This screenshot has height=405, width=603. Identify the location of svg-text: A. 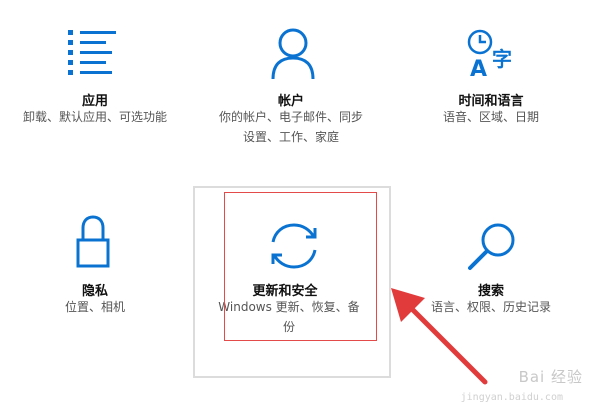
(478, 68).